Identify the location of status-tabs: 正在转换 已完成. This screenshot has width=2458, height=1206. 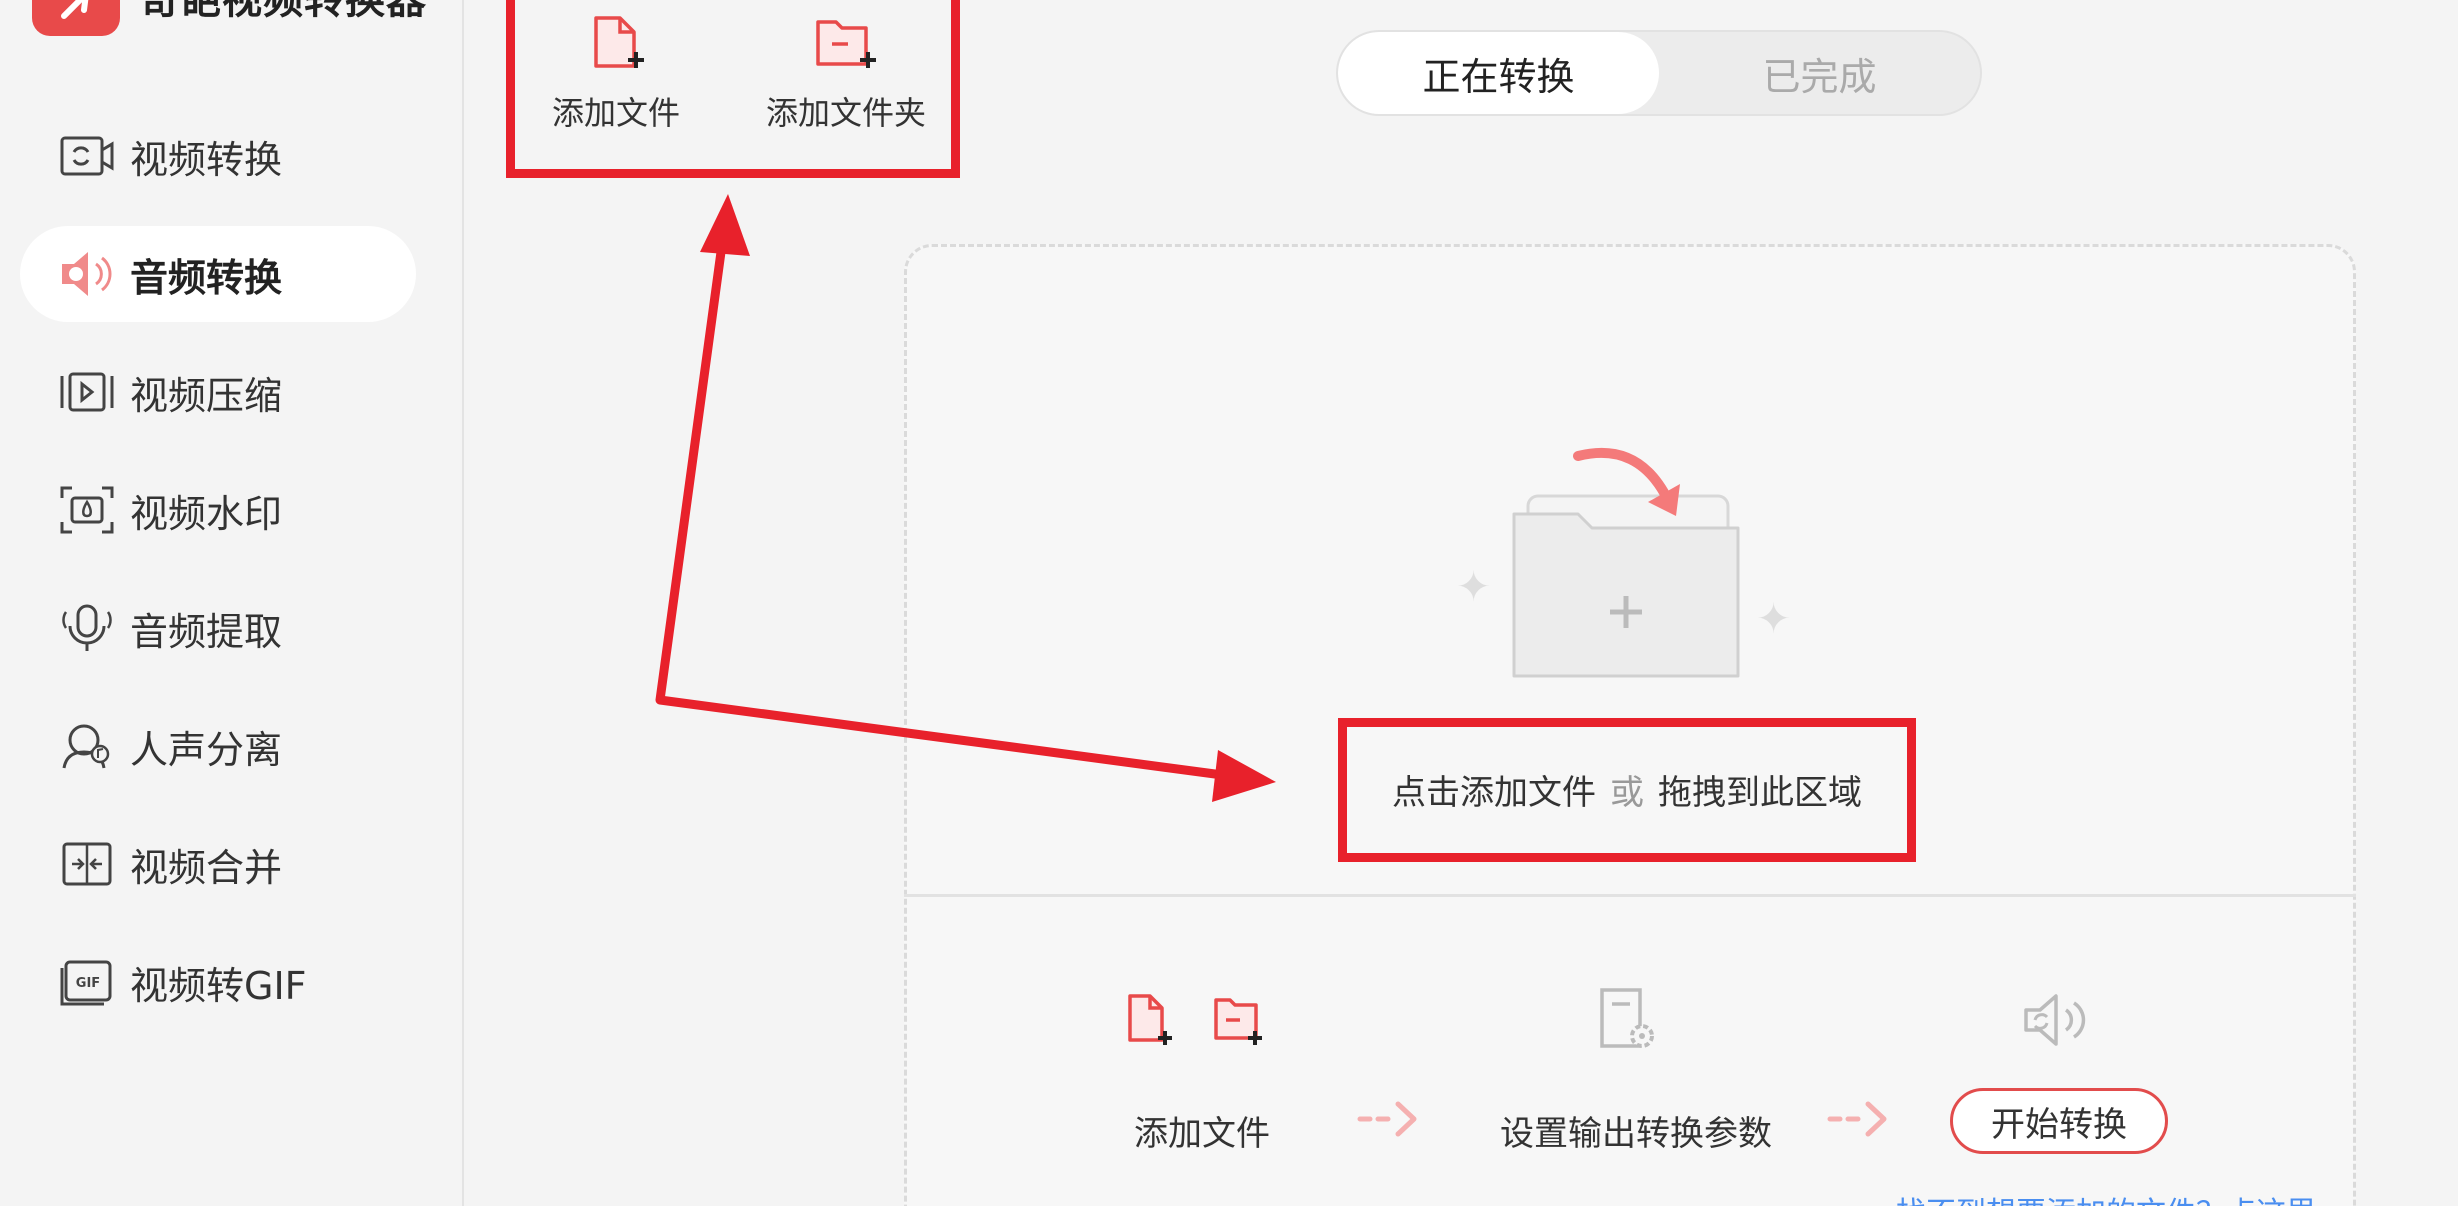
(1659, 73).